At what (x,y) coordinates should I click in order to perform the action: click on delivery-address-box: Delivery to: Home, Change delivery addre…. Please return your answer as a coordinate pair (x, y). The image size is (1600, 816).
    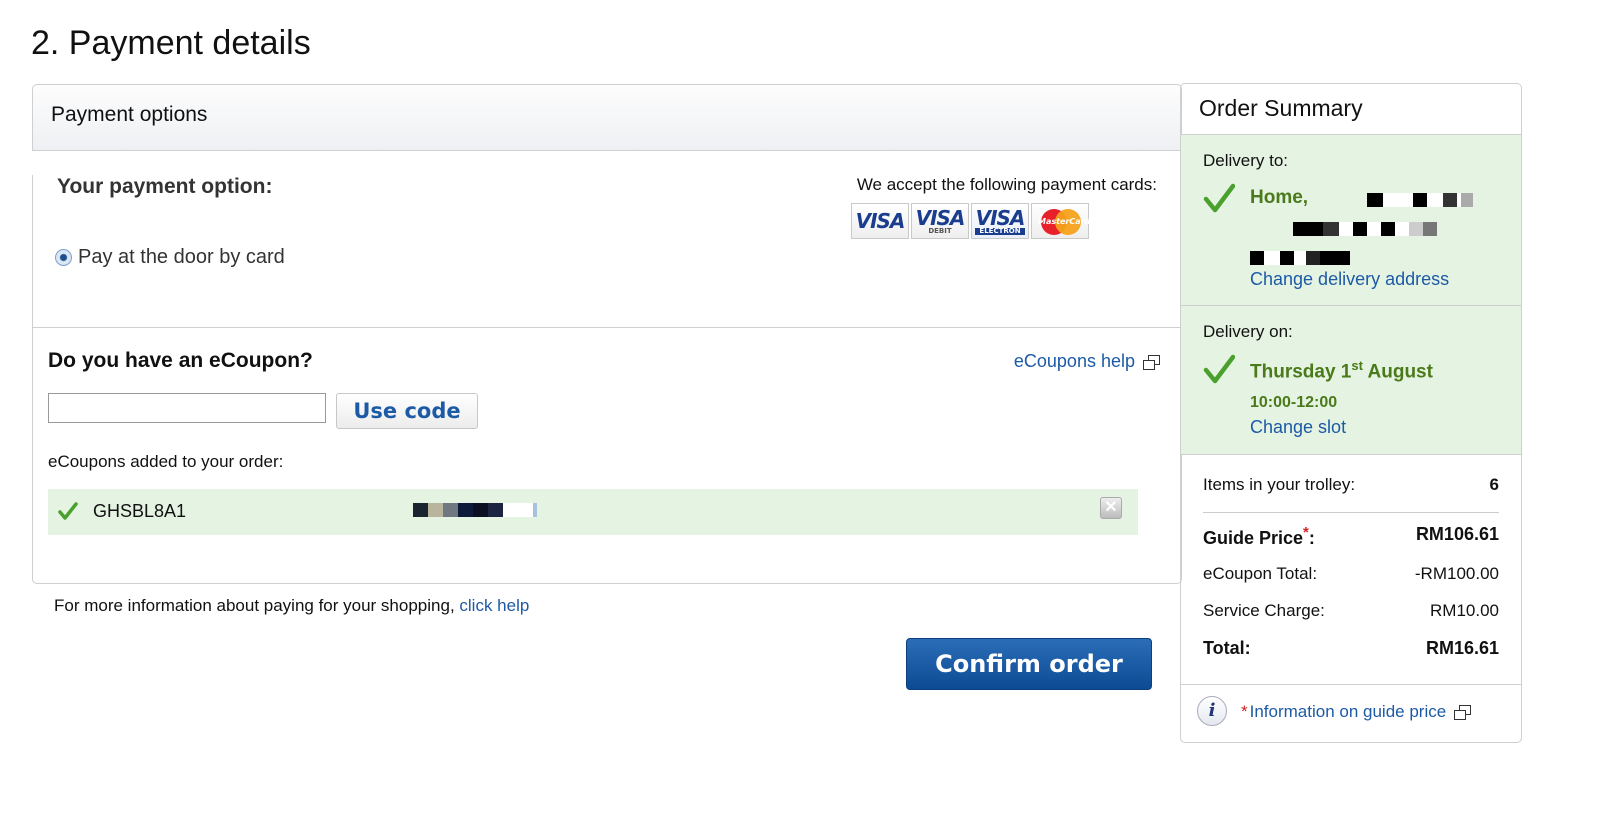
    Looking at the image, I should click on (1351, 220).